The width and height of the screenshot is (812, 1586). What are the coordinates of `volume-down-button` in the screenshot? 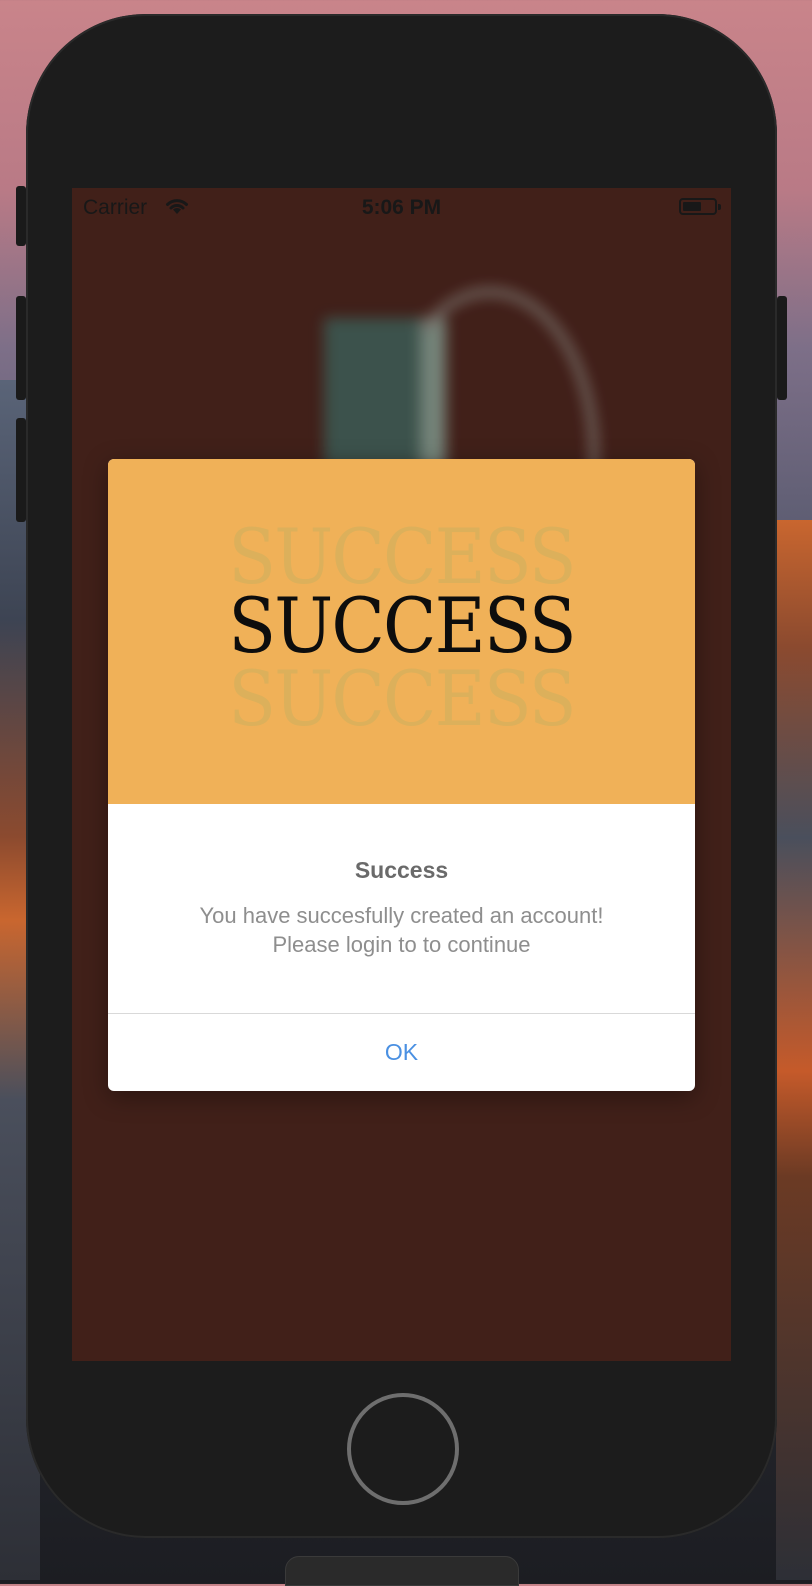 It's located at (21, 470).